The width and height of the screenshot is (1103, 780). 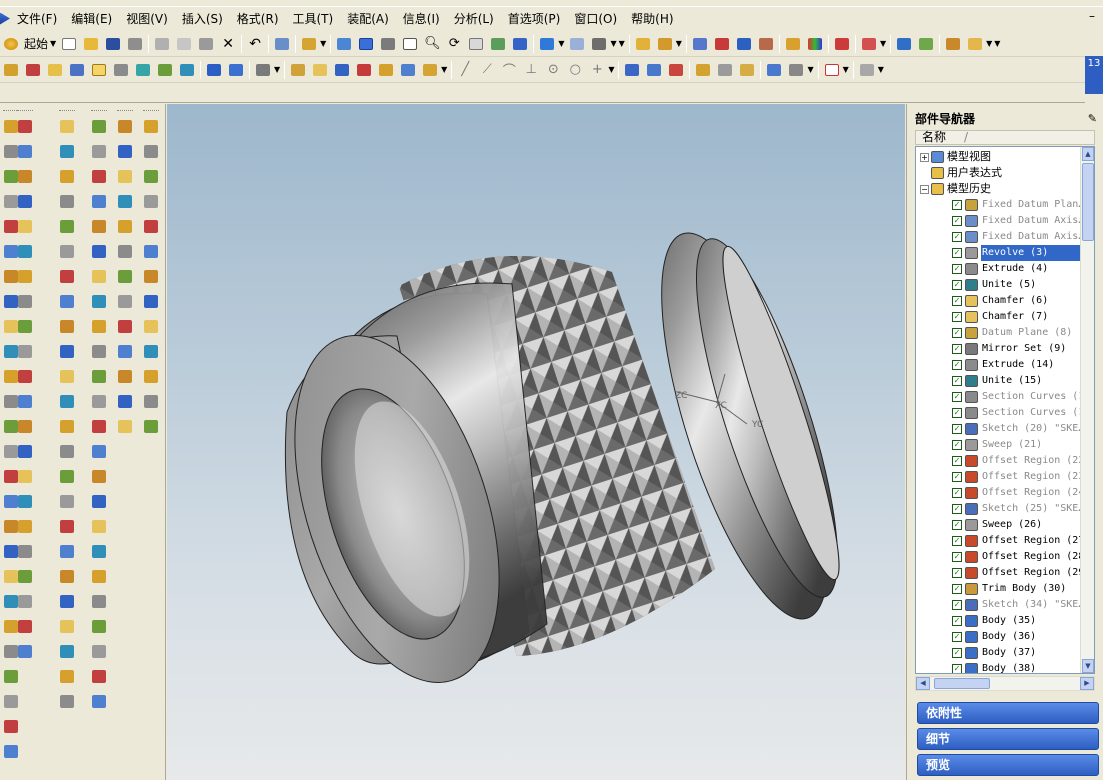 What do you see at coordinates (997, 381) in the screenshot?
I see `tree-feature-row: ✓ Unite (15)` at bounding box center [997, 381].